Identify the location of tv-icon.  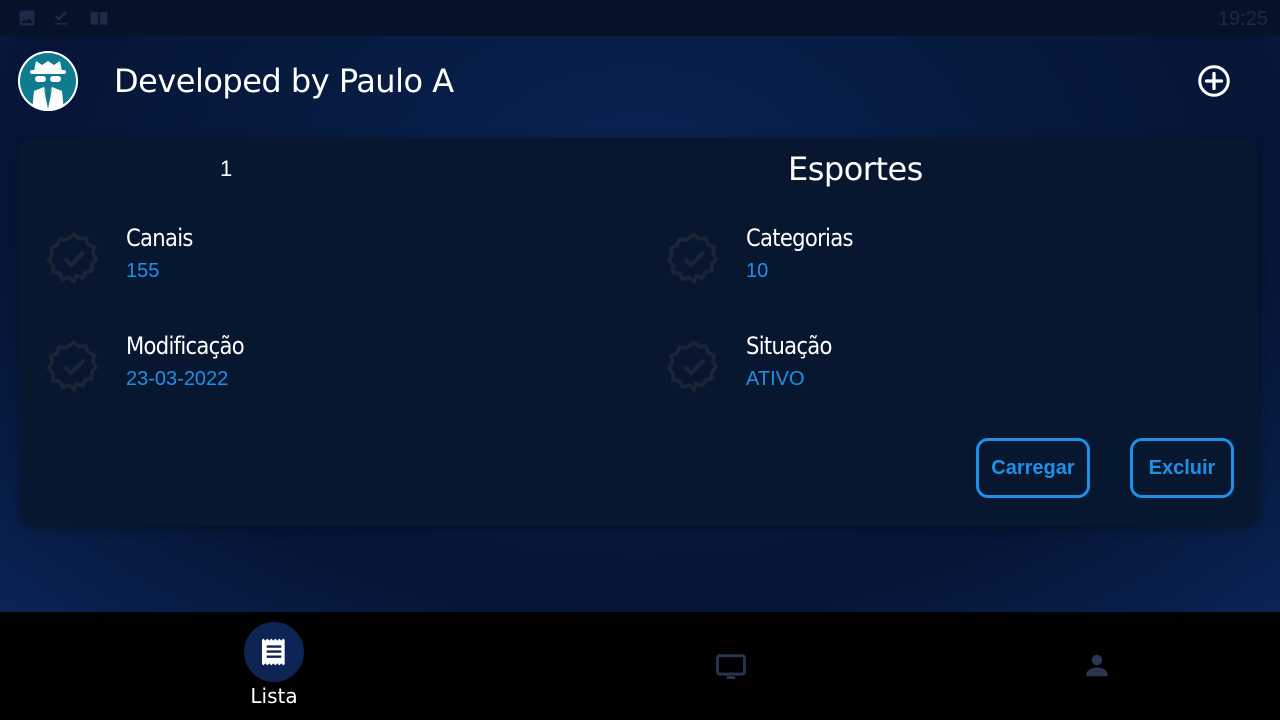
(731, 667).